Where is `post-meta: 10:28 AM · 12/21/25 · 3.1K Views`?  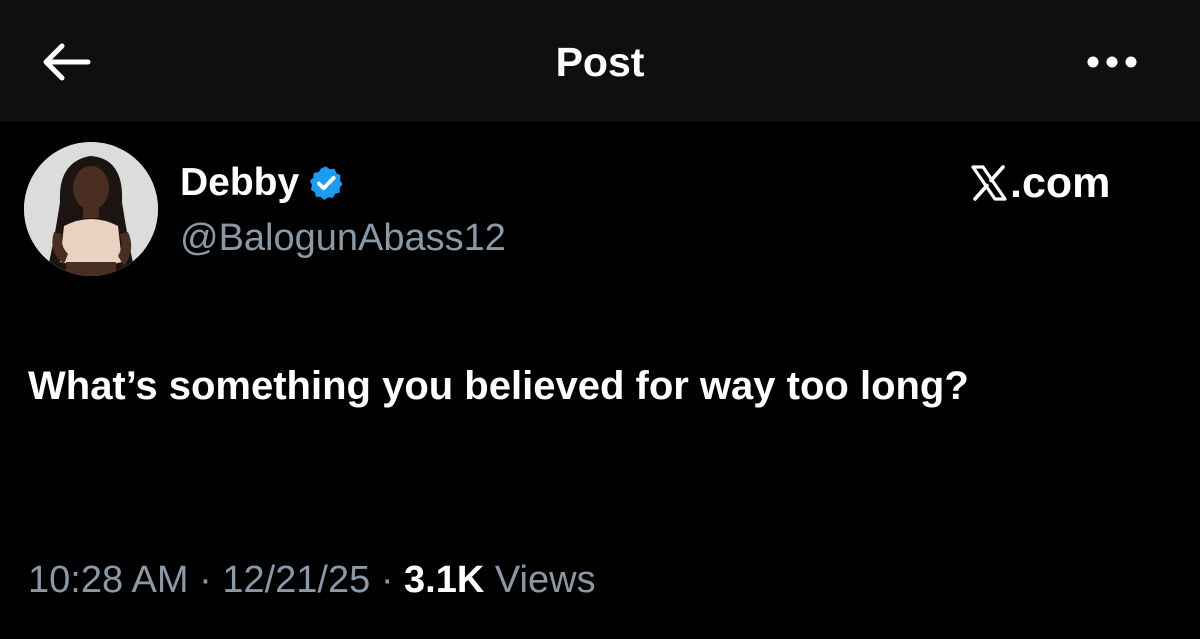 post-meta: 10:28 AM · 12/21/25 · 3.1K Views is located at coordinates (312, 580).